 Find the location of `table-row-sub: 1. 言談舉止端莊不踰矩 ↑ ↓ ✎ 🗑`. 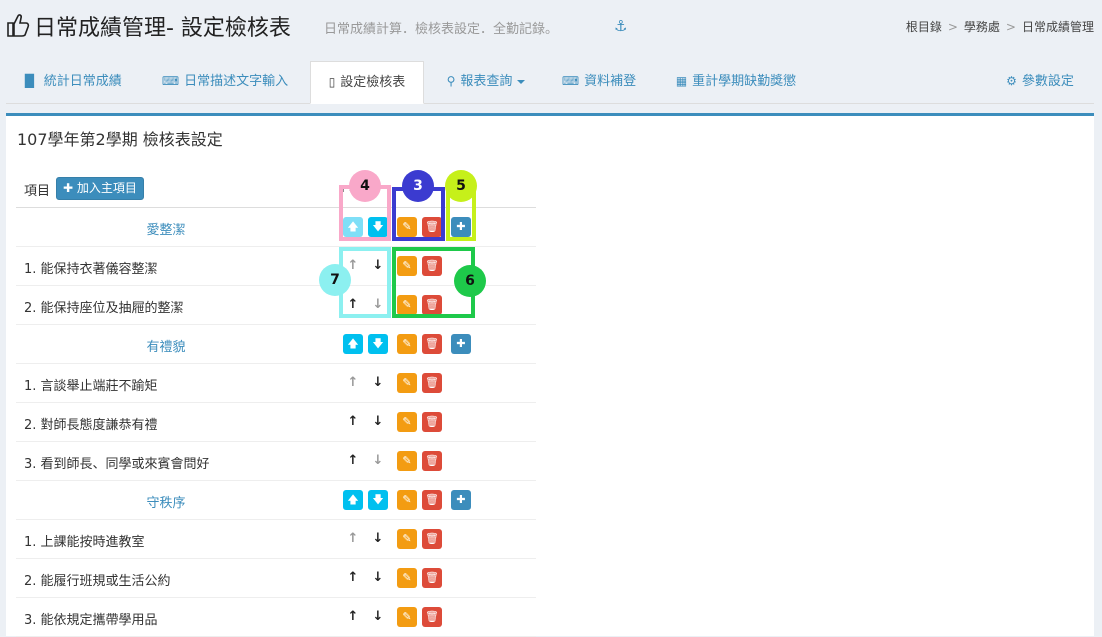

table-row-sub: 1. 言談舉止端莊不踰矩 ↑ ↓ ✎ 🗑 is located at coordinates (276, 383).